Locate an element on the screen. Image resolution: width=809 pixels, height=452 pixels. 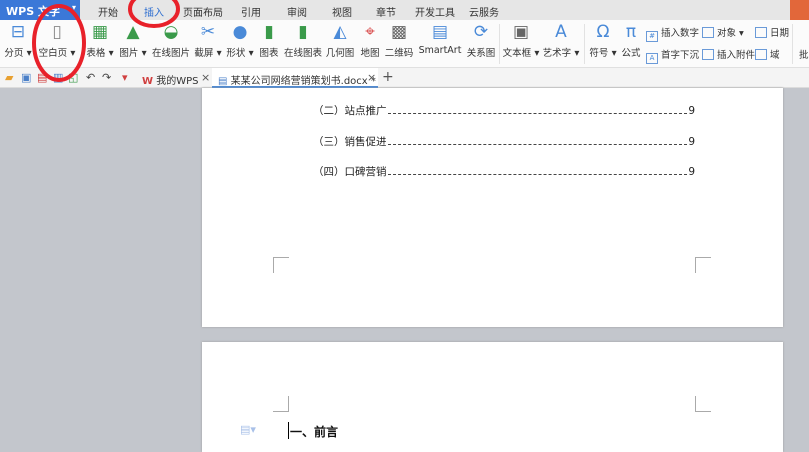
annotation-overlay is located at coordinates (106, 41).